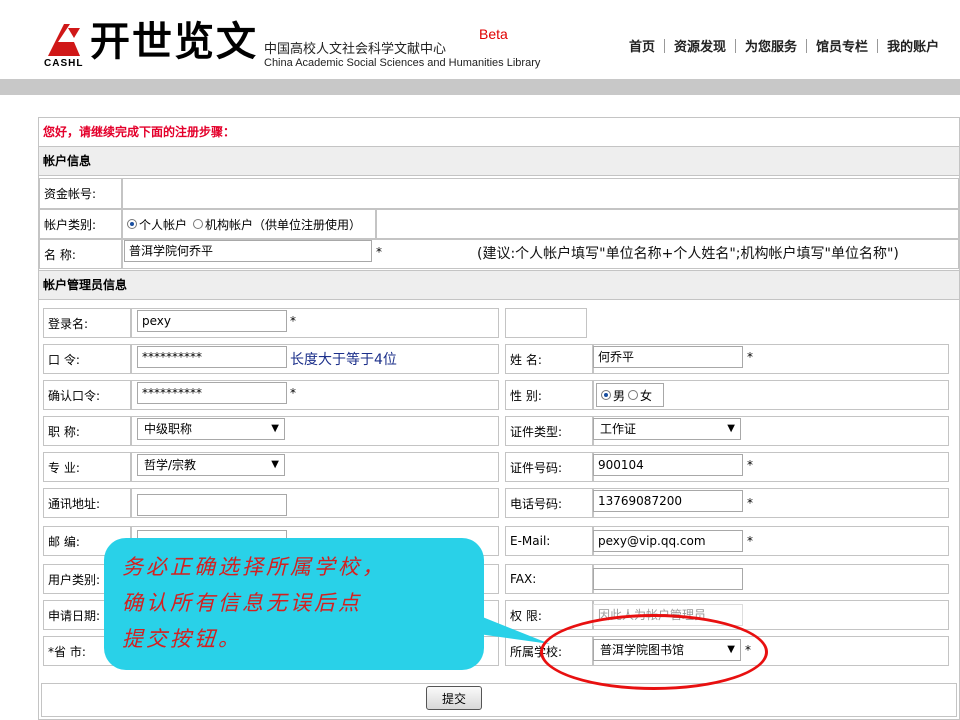  What do you see at coordinates (343, 360) in the screenshot?
I see `password-hint: 长度大于等于4位` at bounding box center [343, 360].